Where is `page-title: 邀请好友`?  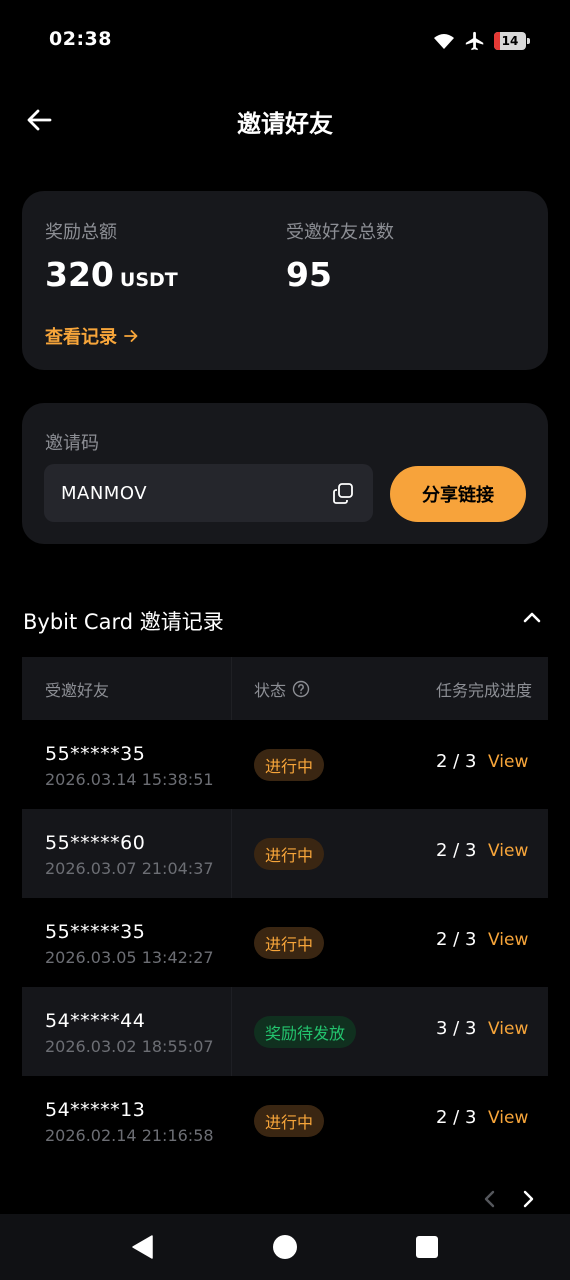
page-title: 邀请好友 is located at coordinates (285, 124).